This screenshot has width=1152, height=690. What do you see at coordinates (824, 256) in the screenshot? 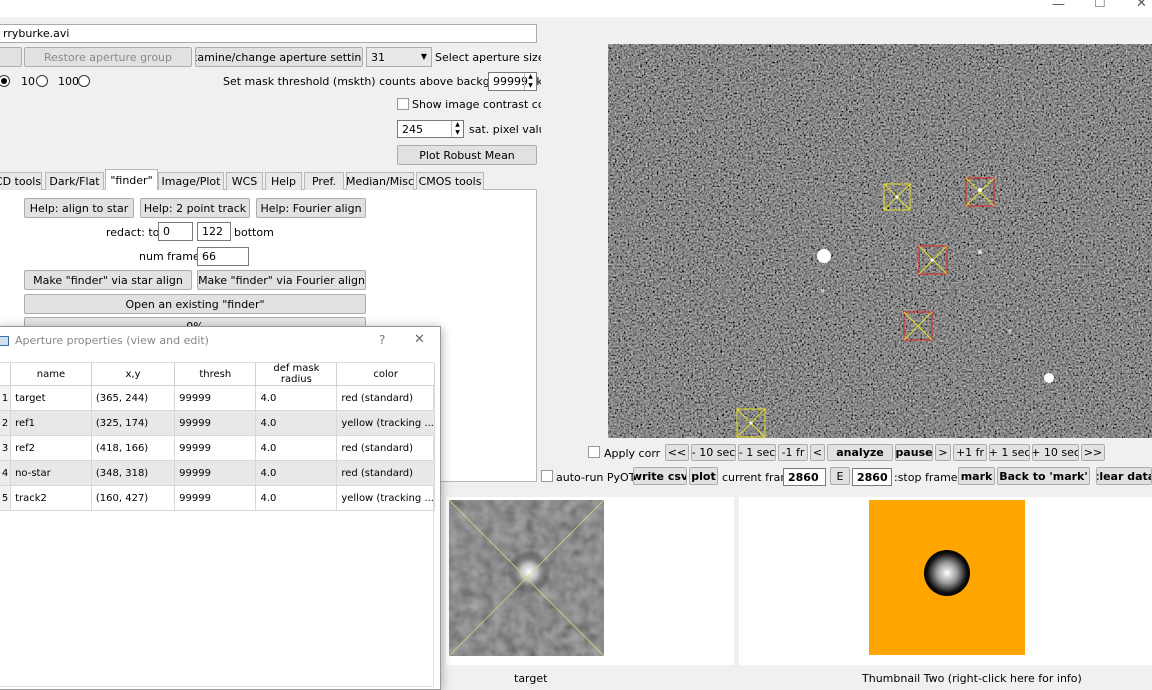
I see `bright-star` at bounding box center [824, 256].